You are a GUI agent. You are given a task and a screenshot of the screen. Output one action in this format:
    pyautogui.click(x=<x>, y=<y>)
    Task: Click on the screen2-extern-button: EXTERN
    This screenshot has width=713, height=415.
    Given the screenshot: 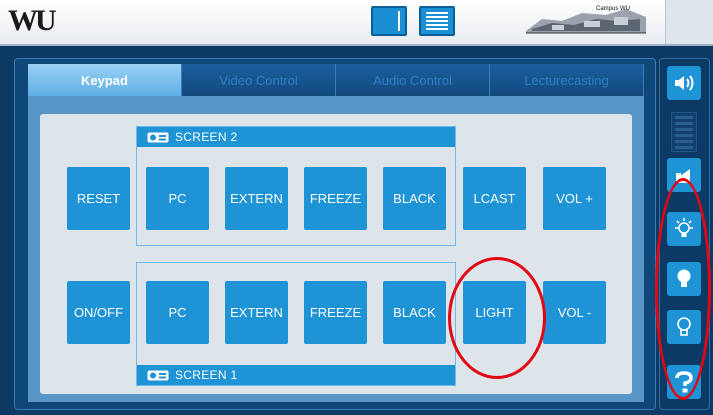 What is the action you would take?
    pyautogui.click(x=256, y=198)
    